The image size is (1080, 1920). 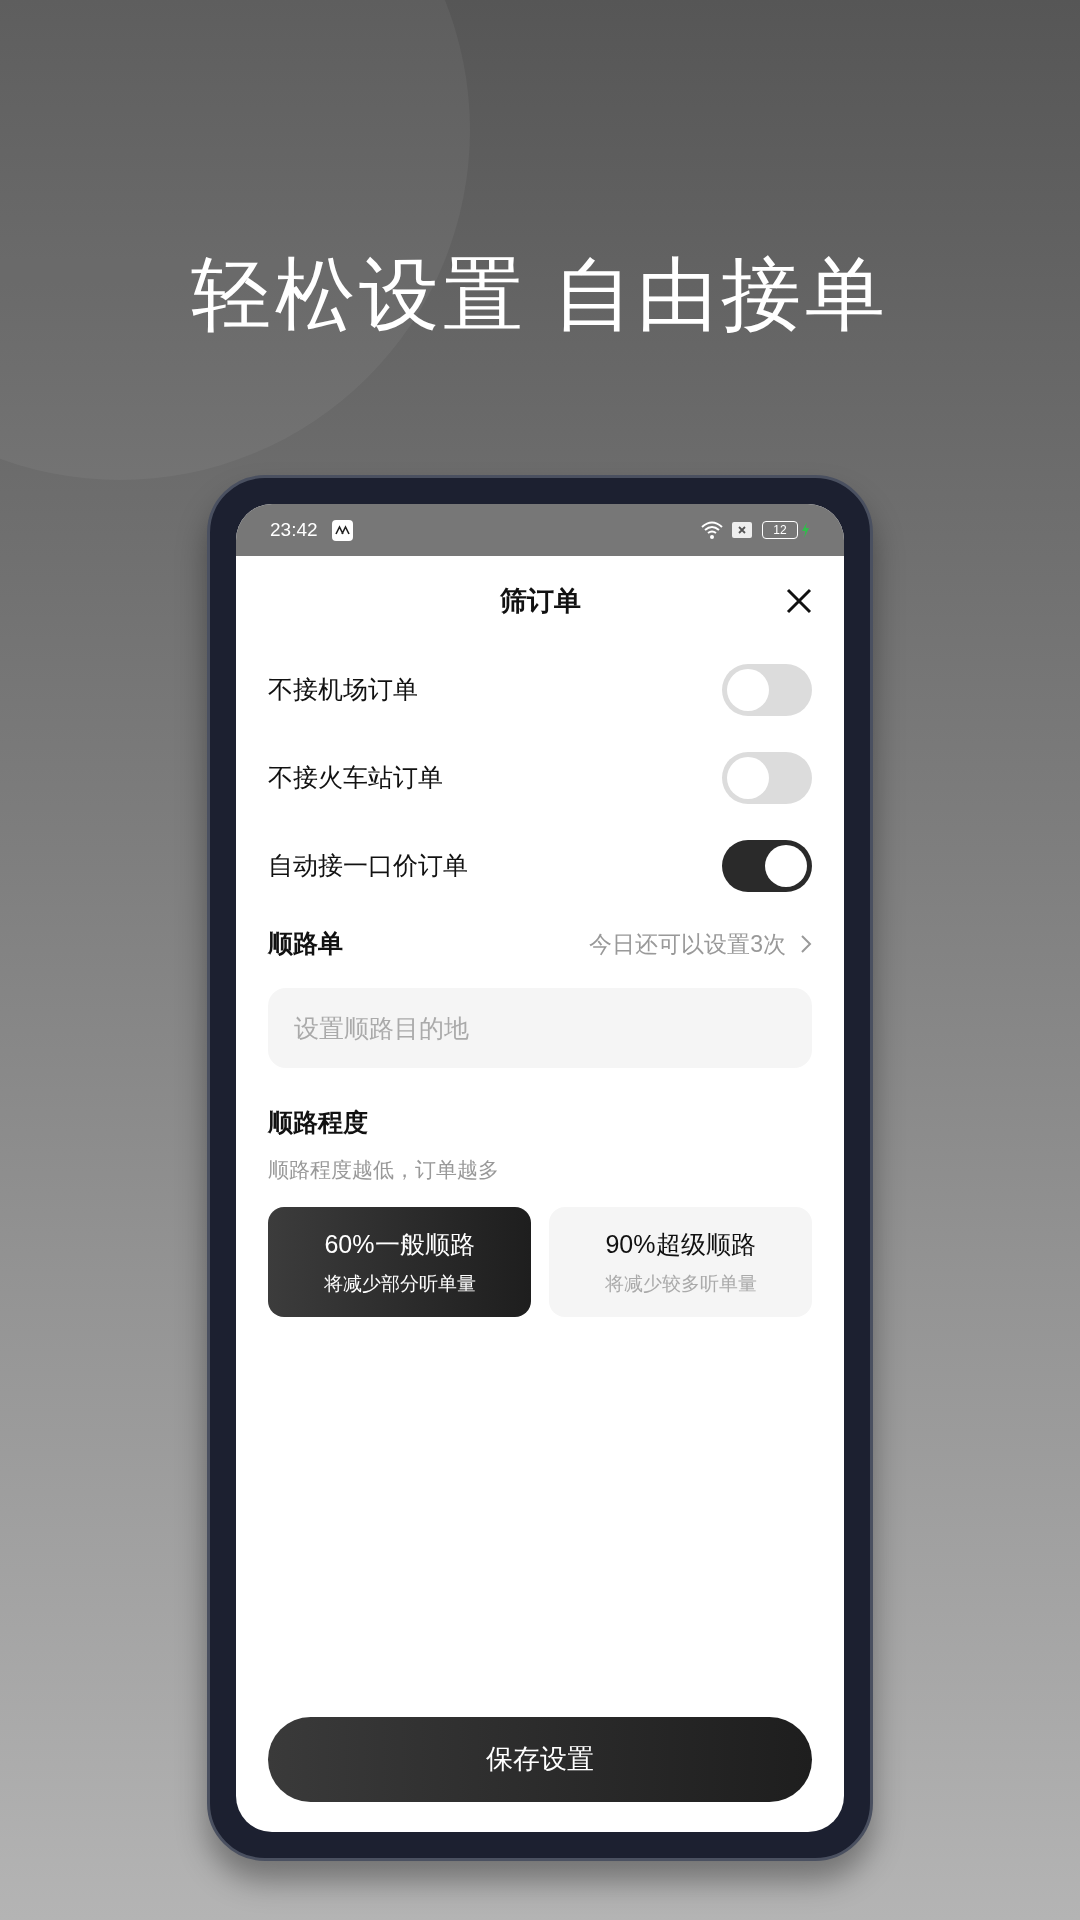 What do you see at coordinates (368, 866) in the screenshot?
I see `toggle-label: 自动接一口价订单` at bounding box center [368, 866].